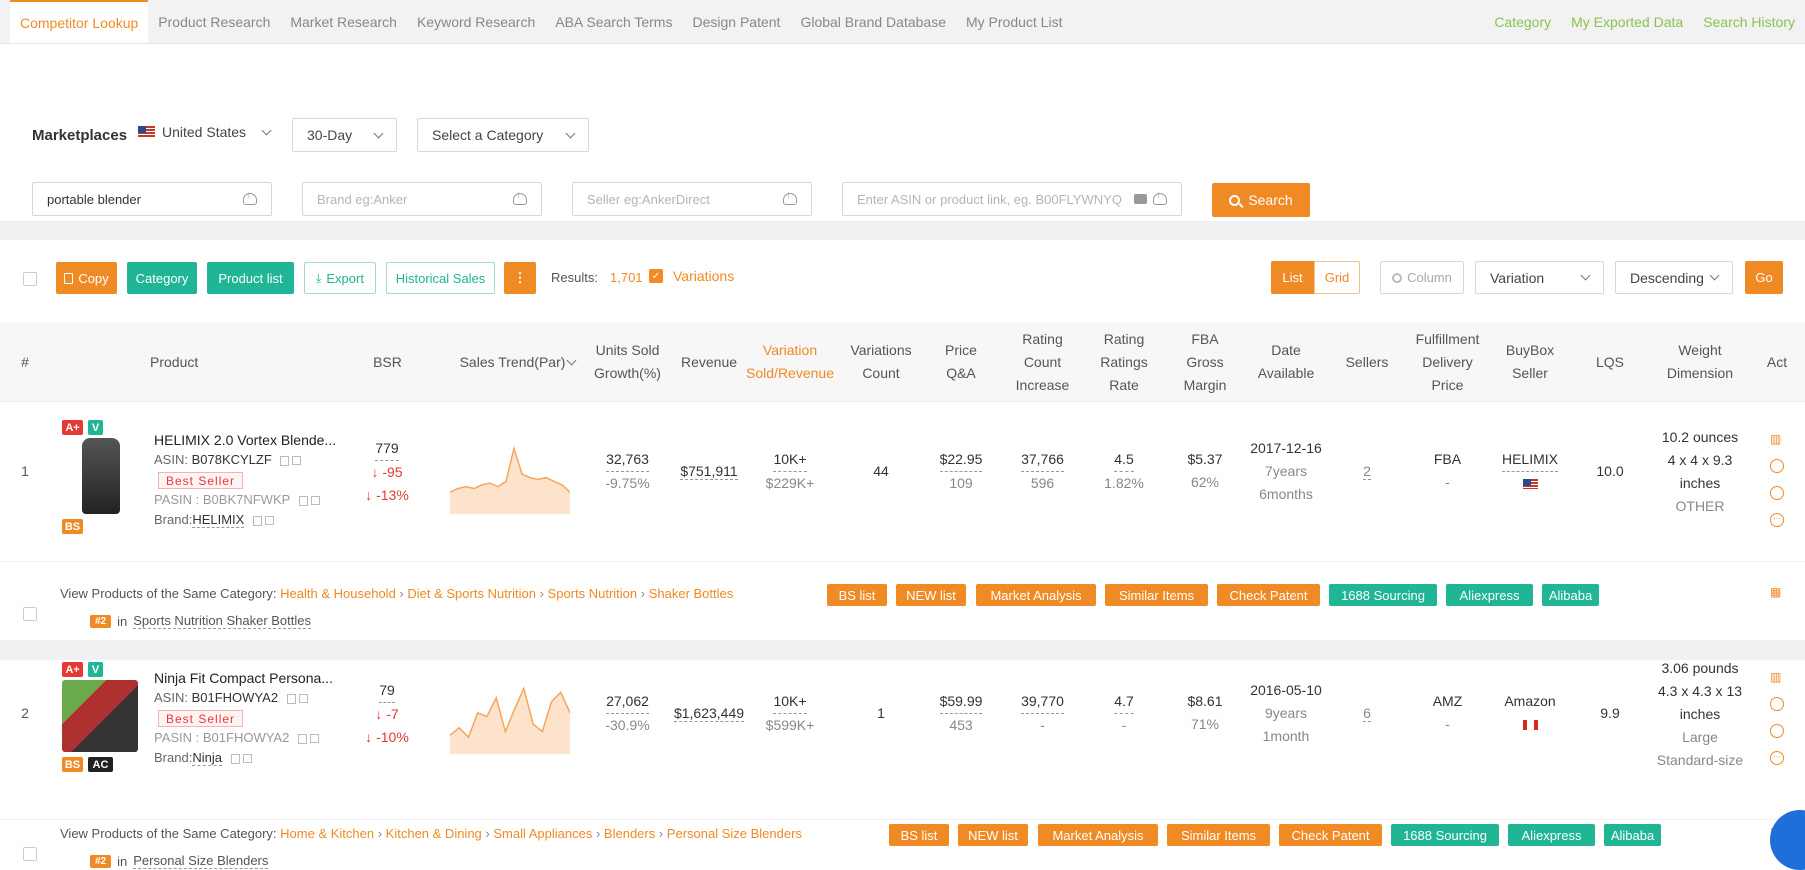  I want to click on units-sold: 32,763, so click(627, 460).